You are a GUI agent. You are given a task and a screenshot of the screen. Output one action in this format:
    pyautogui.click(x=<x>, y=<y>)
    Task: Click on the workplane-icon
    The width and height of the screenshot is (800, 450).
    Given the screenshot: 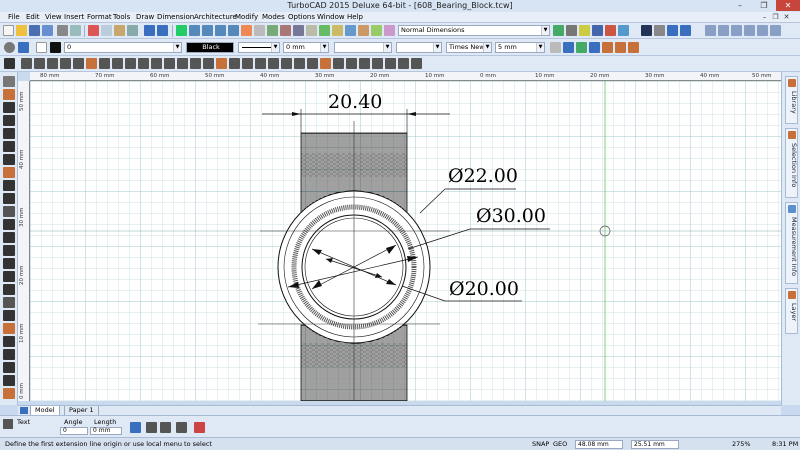 What is the action you would take?
    pyautogui.click(x=285, y=30)
    